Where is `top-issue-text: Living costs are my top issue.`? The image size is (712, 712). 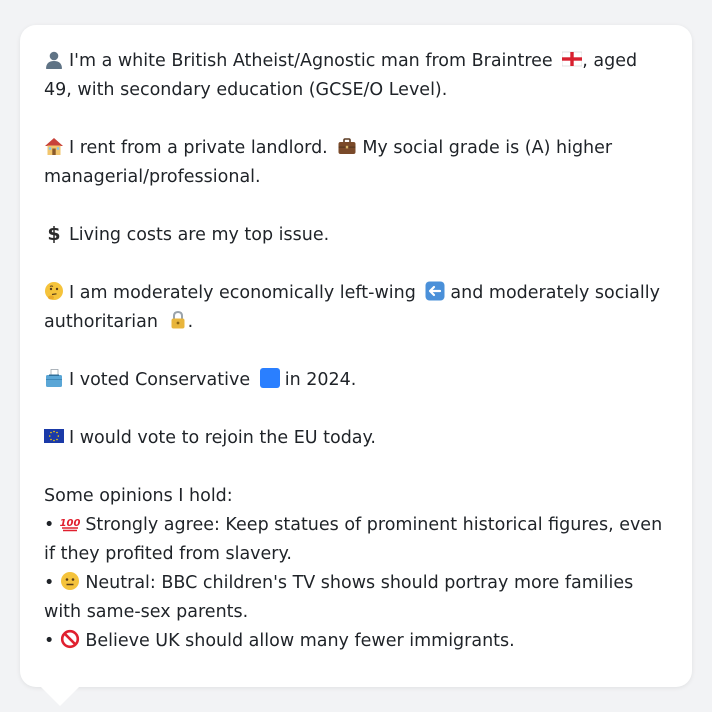 top-issue-text: Living costs are my top issue. is located at coordinates (199, 235).